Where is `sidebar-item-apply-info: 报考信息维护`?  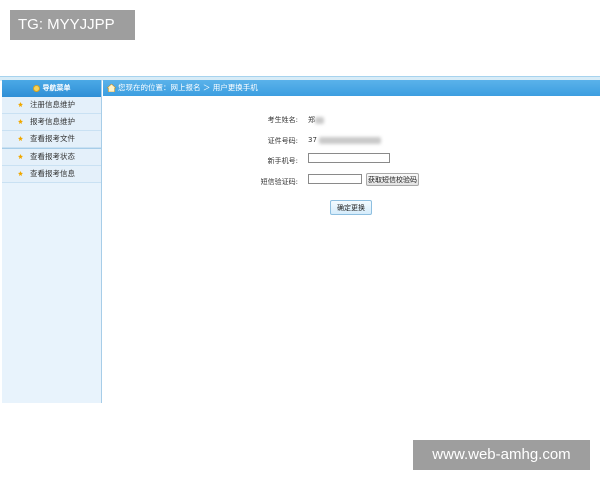
sidebar-item-apply-info: 报考信息维护 is located at coordinates (51, 122).